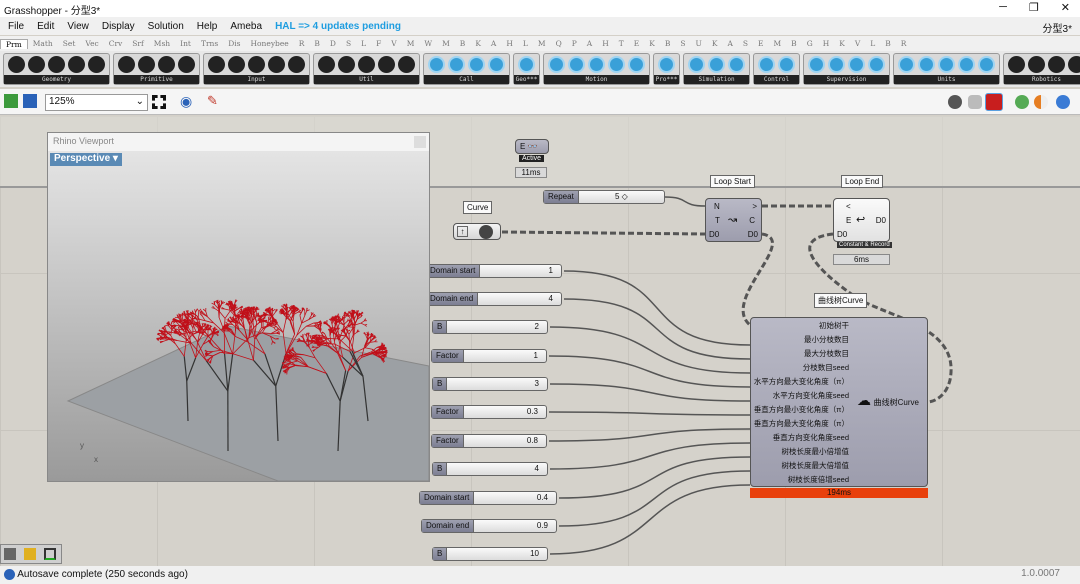 The height and width of the screenshot is (584, 1080). Describe the element at coordinates (839, 493) in the screenshot. I see `tree-component-timer: 194ms` at that location.